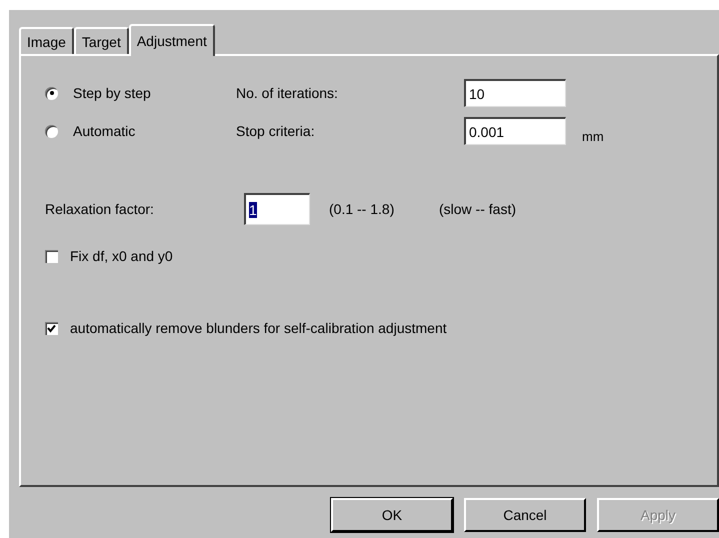 The width and height of the screenshot is (719, 538). What do you see at coordinates (258, 328) in the screenshot?
I see `checkbox-label: automatically remove blunders for self-calibration adjustment` at bounding box center [258, 328].